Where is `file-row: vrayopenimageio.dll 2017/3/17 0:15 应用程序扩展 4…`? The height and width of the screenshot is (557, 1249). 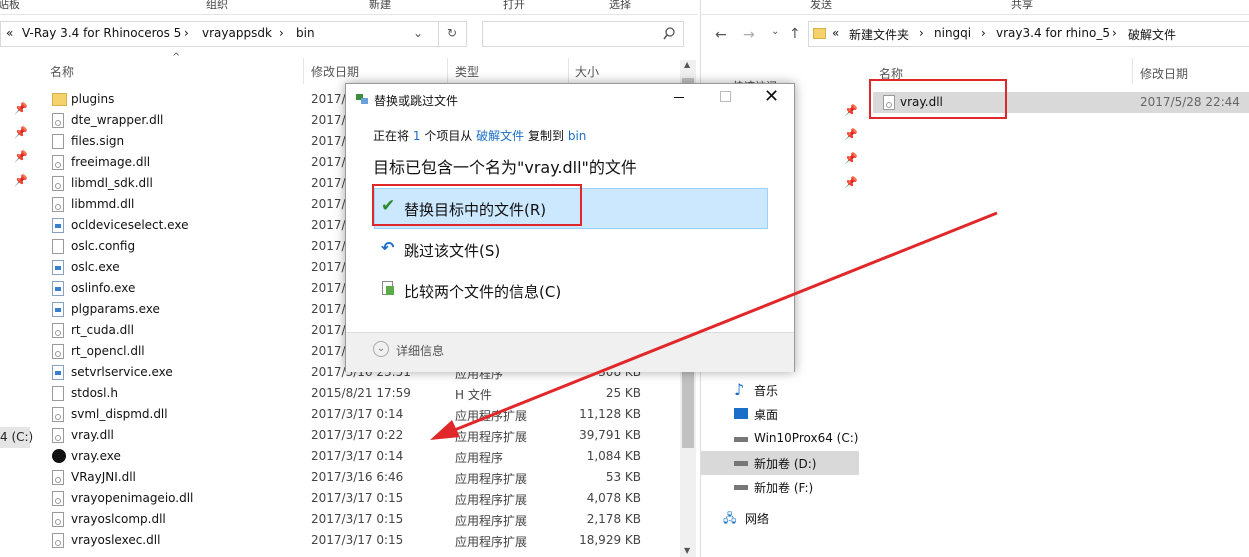
file-row: vrayopenimageio.dll 2017/3/17 0:15 应用程序扩展 4… is located at coordinates (363, 498).